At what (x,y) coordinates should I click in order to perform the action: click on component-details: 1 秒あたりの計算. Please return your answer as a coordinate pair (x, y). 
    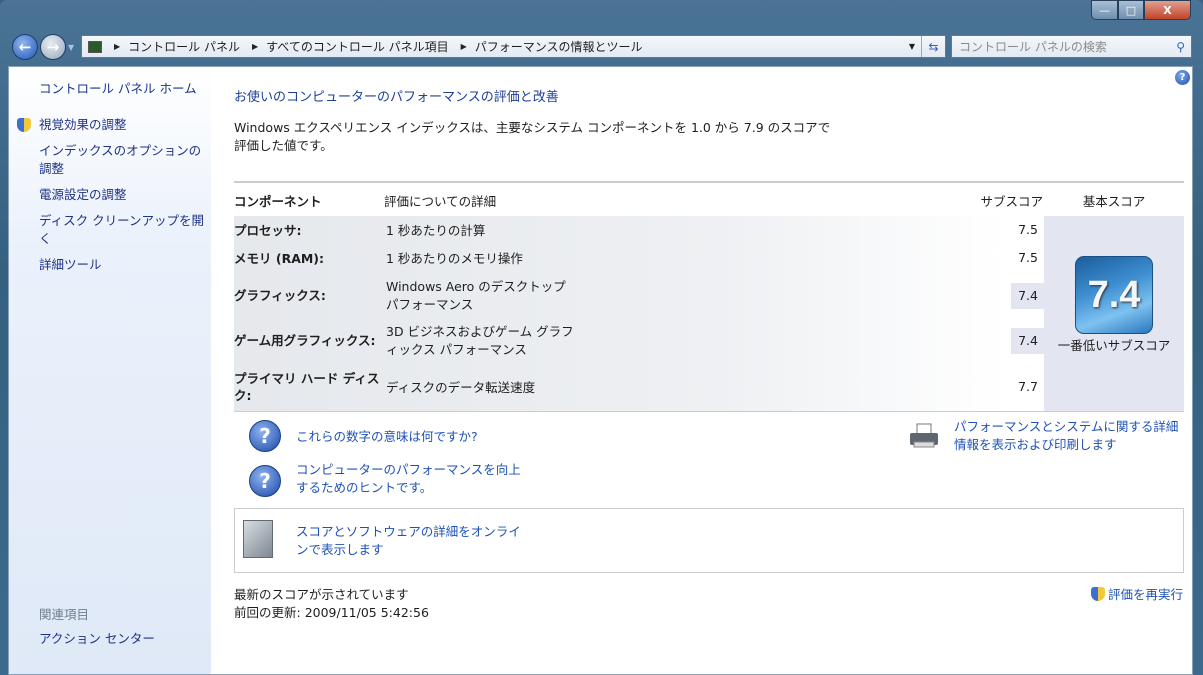
    Looking at the image, I should click on (436, 230).